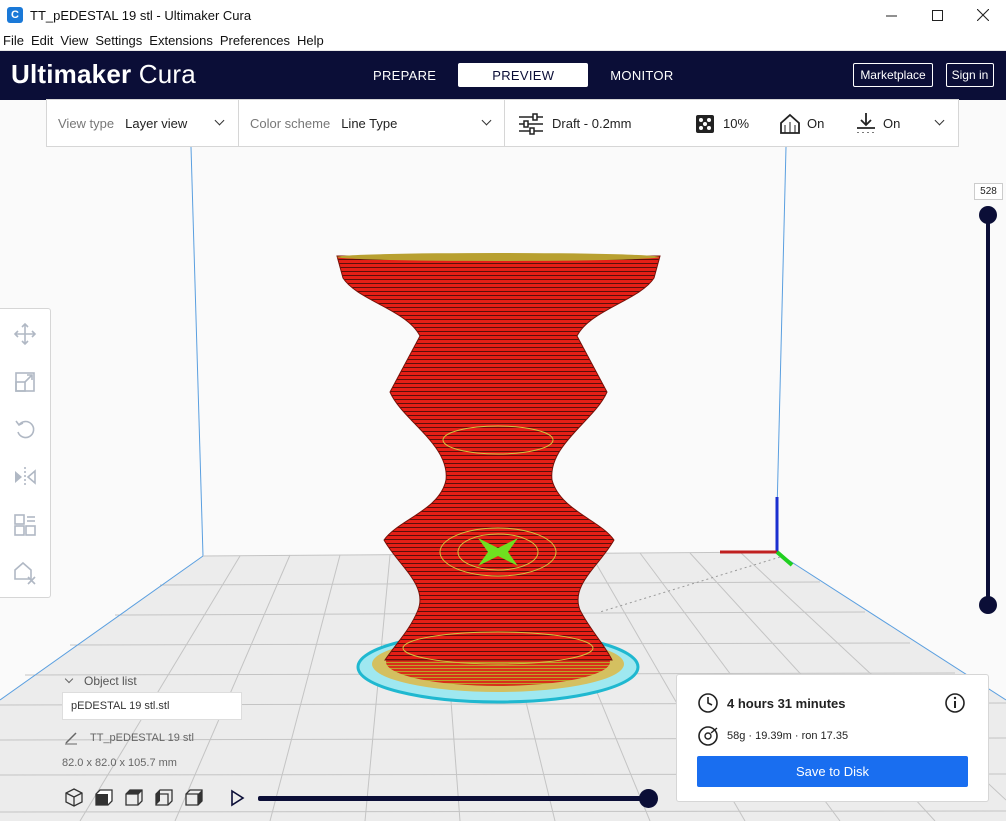 The image size is (1006, 821). Describe the element at coordinates (42, 40) in the screenshot. I see `menu-edit: Edit` at that location.